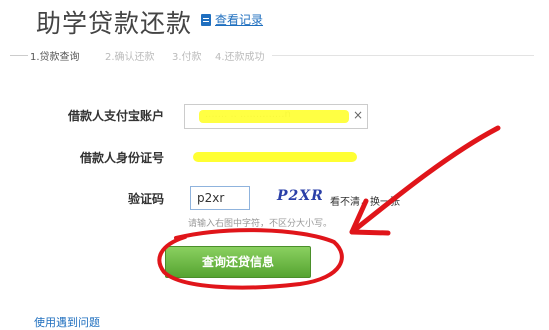  I want to click on captcha-hint: 请输入右图中字符，不区分大小写。, so click(260, 224).